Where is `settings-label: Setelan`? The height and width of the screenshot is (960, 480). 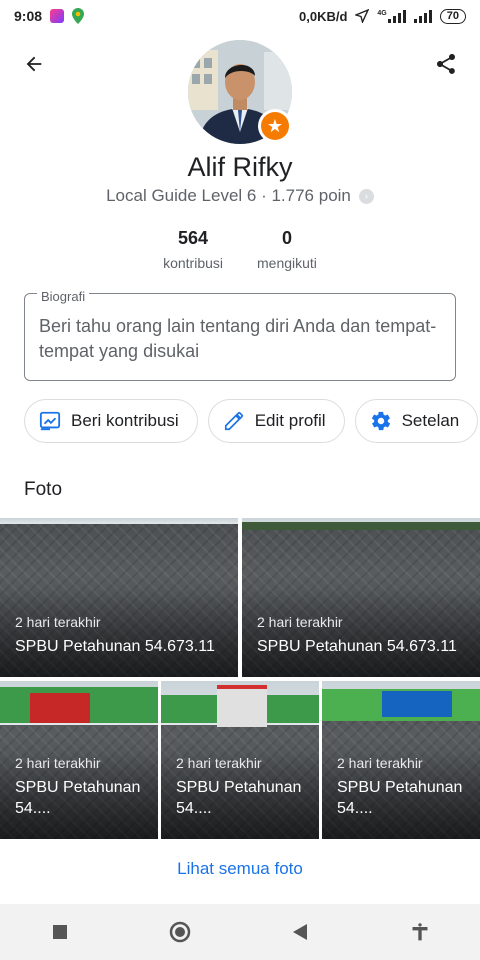
settings-label: Setelan is located at coordinates (430, 420).